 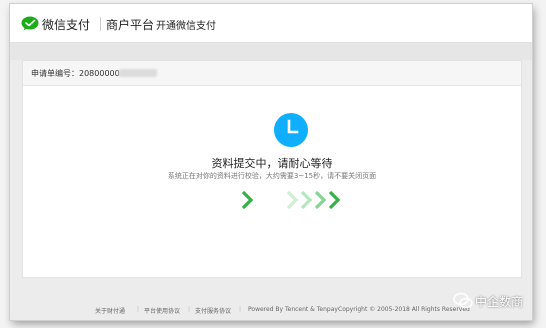 I want to click on header-divider, so click(x=100, y=24).